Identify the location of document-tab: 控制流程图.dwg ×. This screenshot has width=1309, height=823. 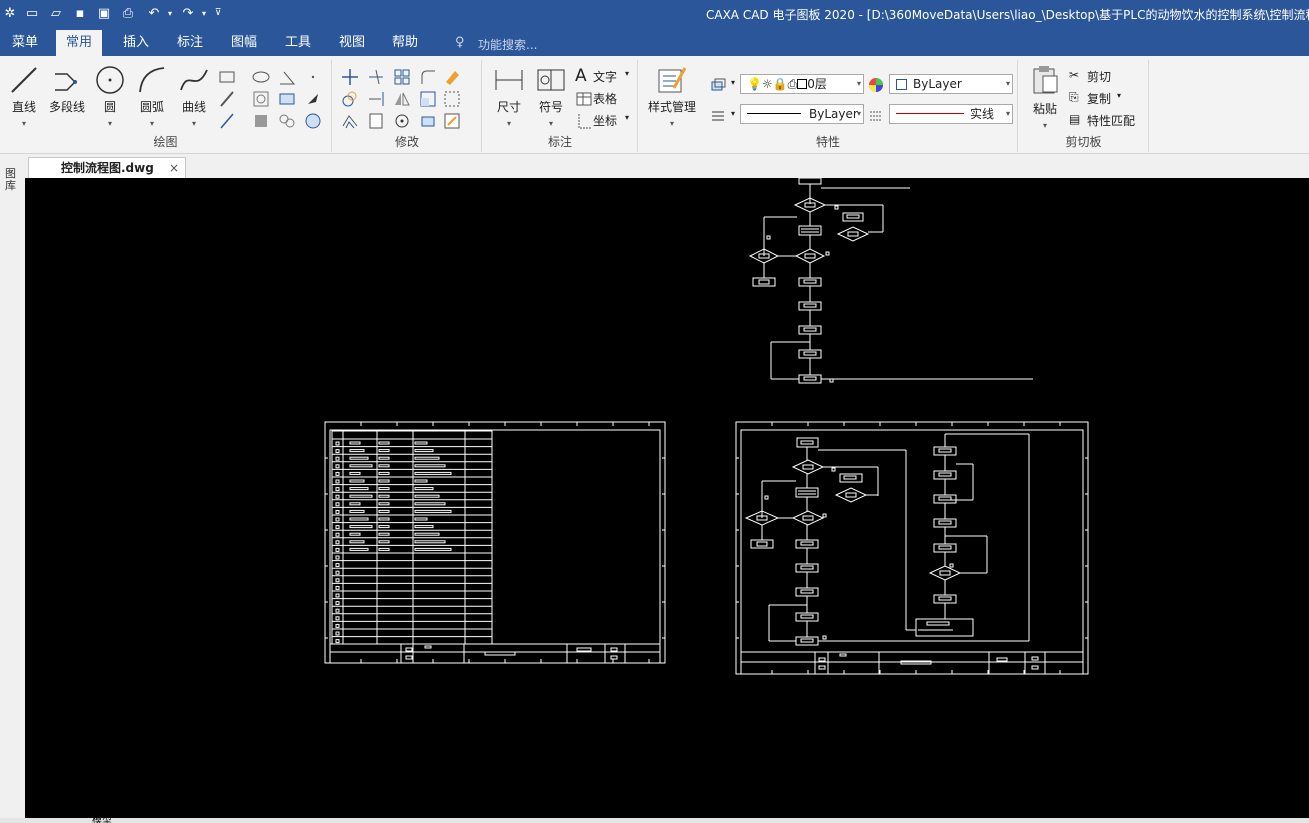
(107, 167).